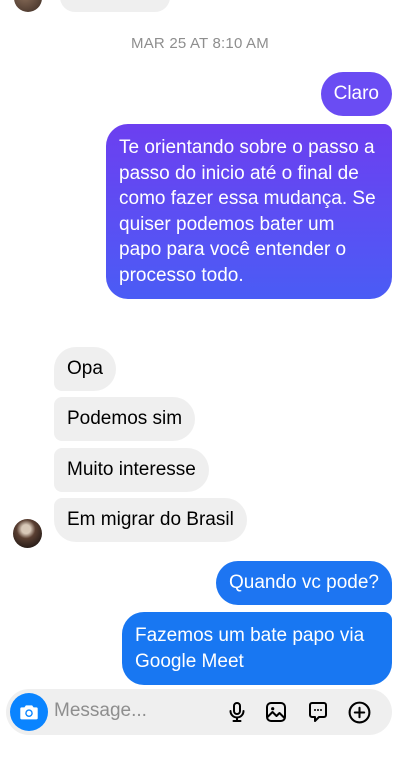 Image resolution: width=400 pixels, height=761 pixels. Describe the element at coordinates (356, 94) in the screenshot. I see `message-outgoing: Claro` at that location.